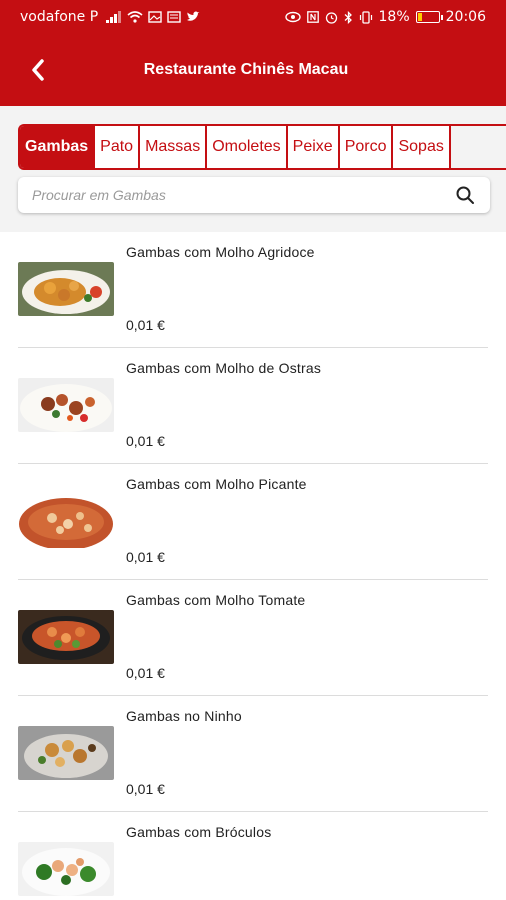 The image size is (506, 900). What do you see at coordinates (199, 832) in the screenshot?
I see `item-name: Gambas com Bróculos` at bounding box center [199, 832].